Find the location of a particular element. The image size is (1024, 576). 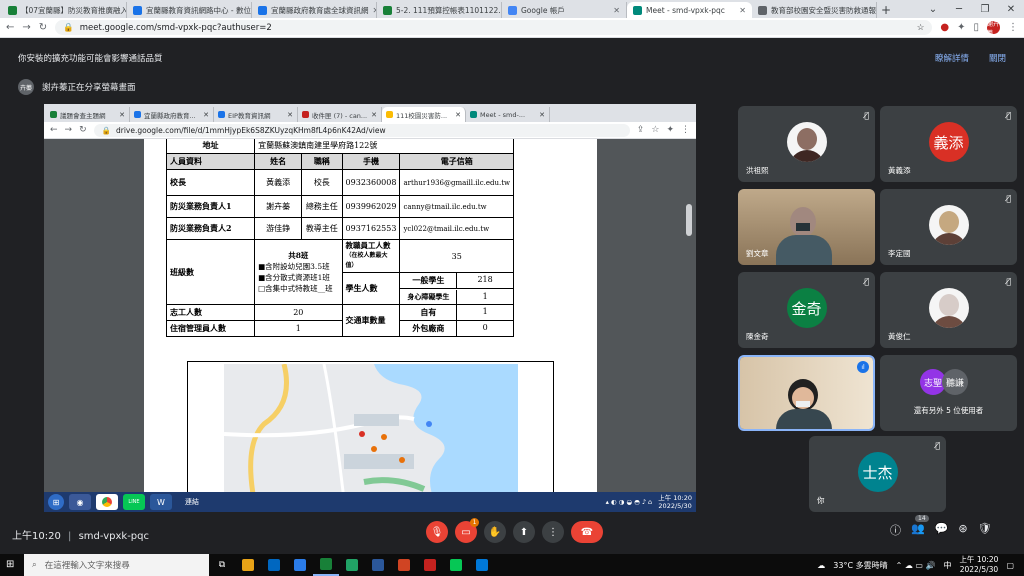

new-tab-button: + is located at coordinates (886, 10).